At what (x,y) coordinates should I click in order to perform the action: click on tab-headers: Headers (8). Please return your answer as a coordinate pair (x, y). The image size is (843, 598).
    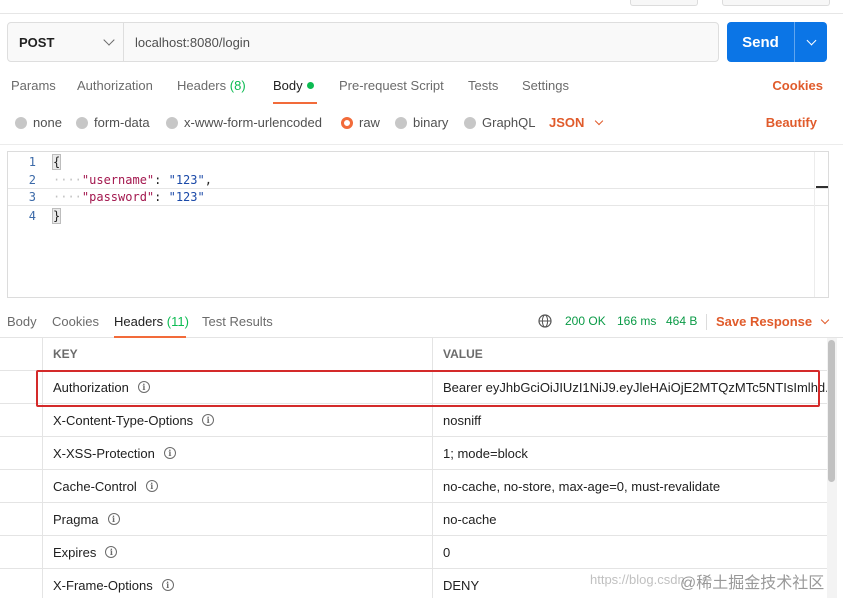
    Looking at the image, I should click on (211, 85).